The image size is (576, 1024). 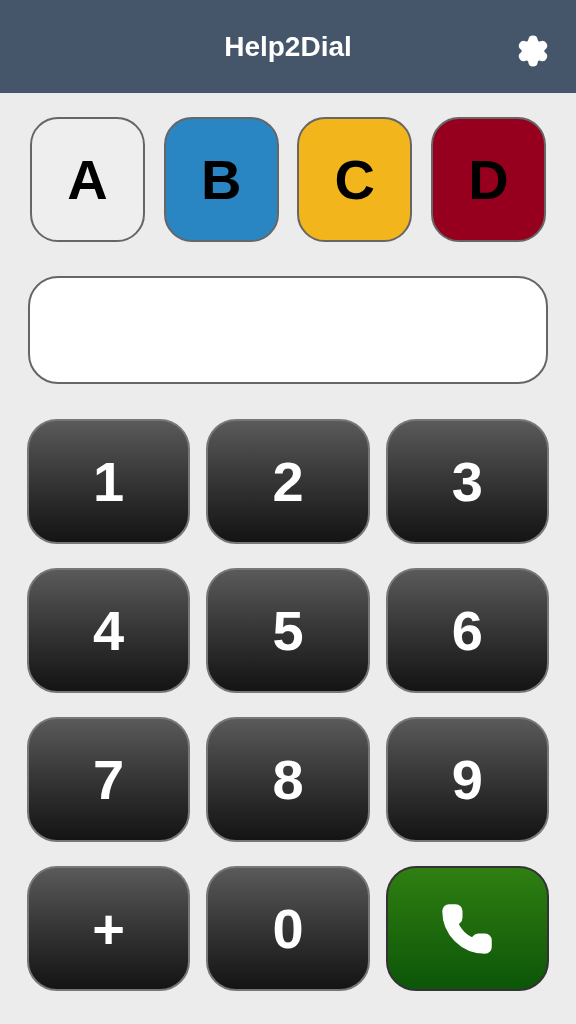 I want to click on keypad-key: 9, so click(x=467, y=779).